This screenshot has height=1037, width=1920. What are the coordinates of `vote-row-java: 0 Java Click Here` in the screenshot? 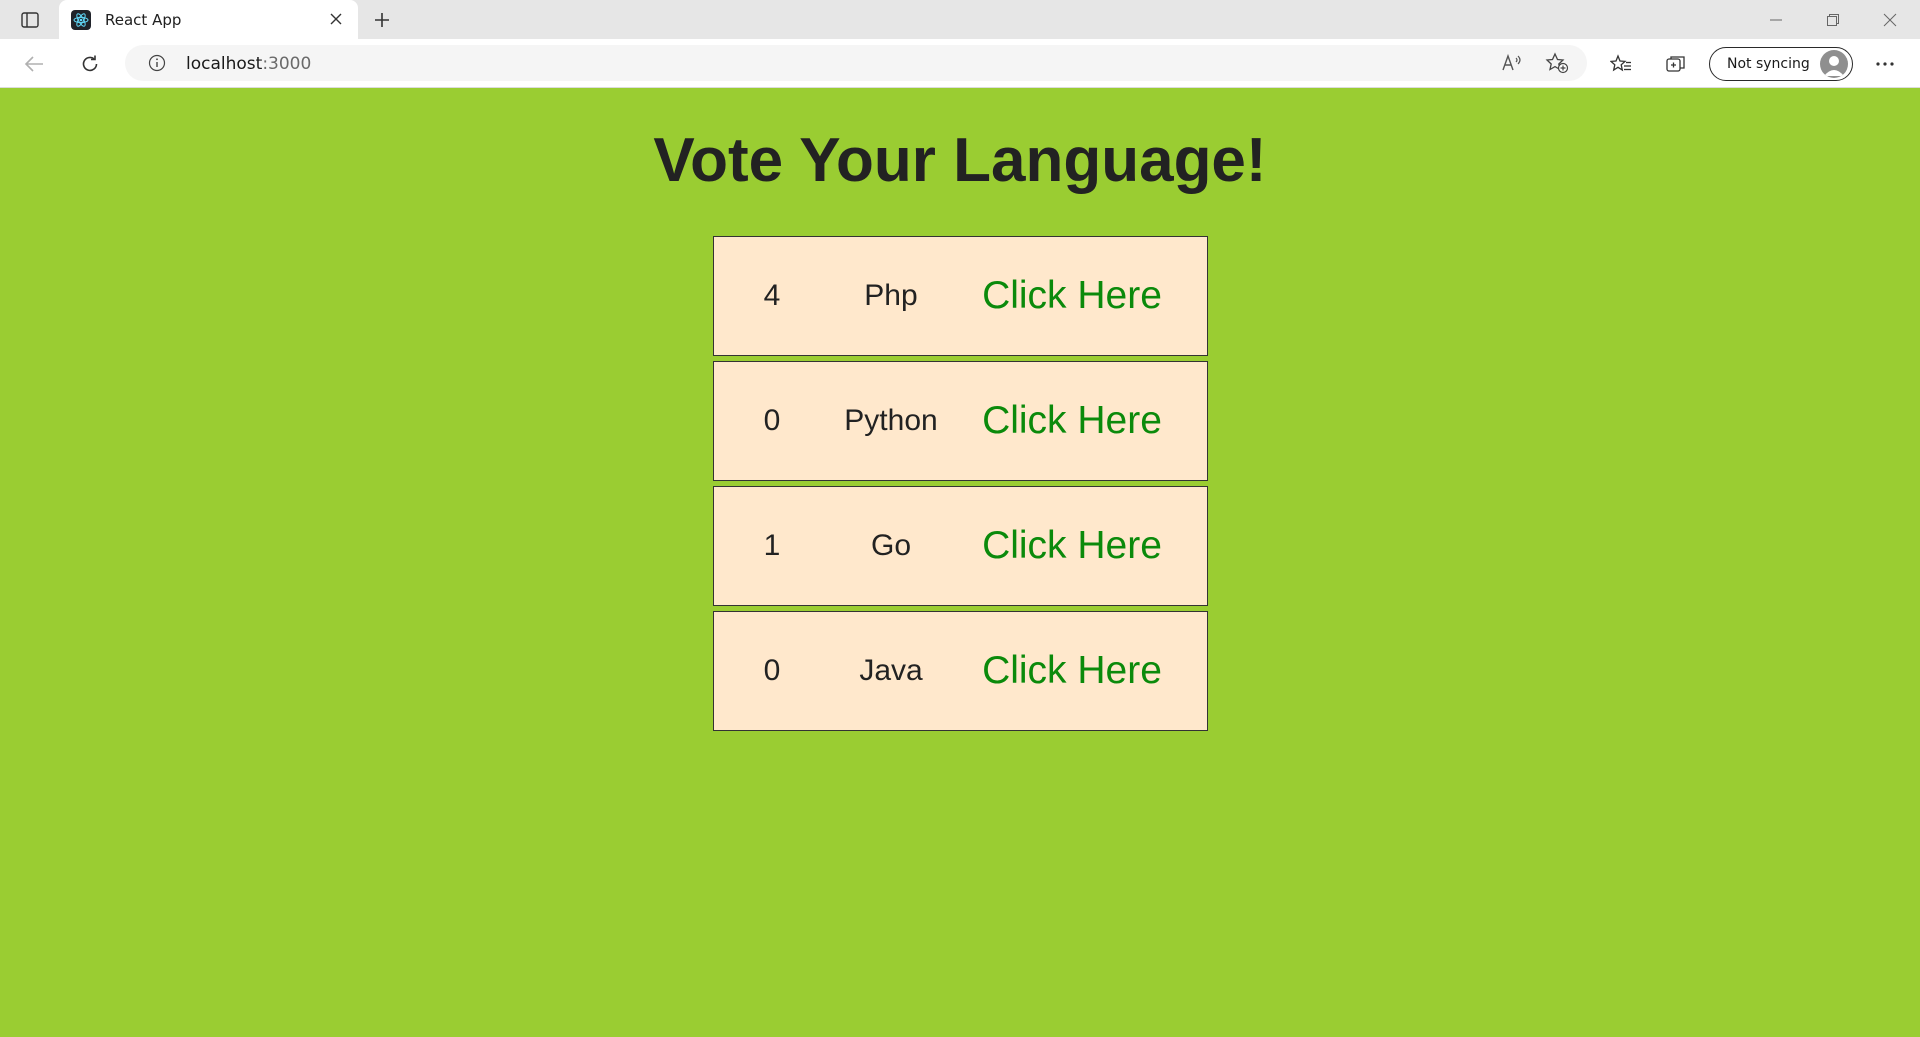 It's located at (960, 671).